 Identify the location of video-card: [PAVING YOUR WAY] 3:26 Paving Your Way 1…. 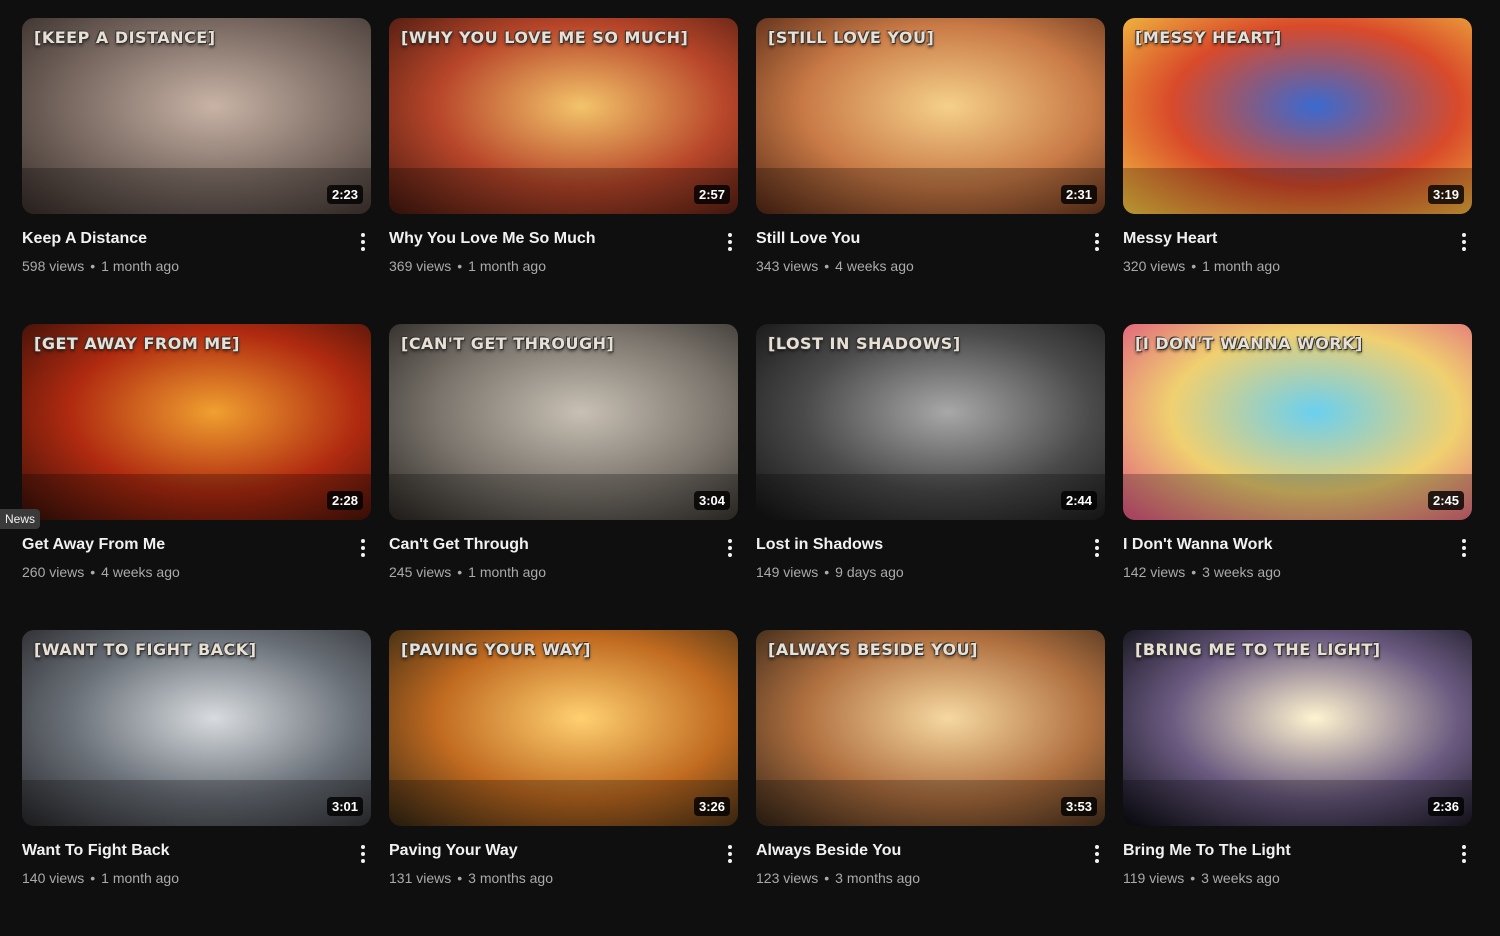
(563, 783).